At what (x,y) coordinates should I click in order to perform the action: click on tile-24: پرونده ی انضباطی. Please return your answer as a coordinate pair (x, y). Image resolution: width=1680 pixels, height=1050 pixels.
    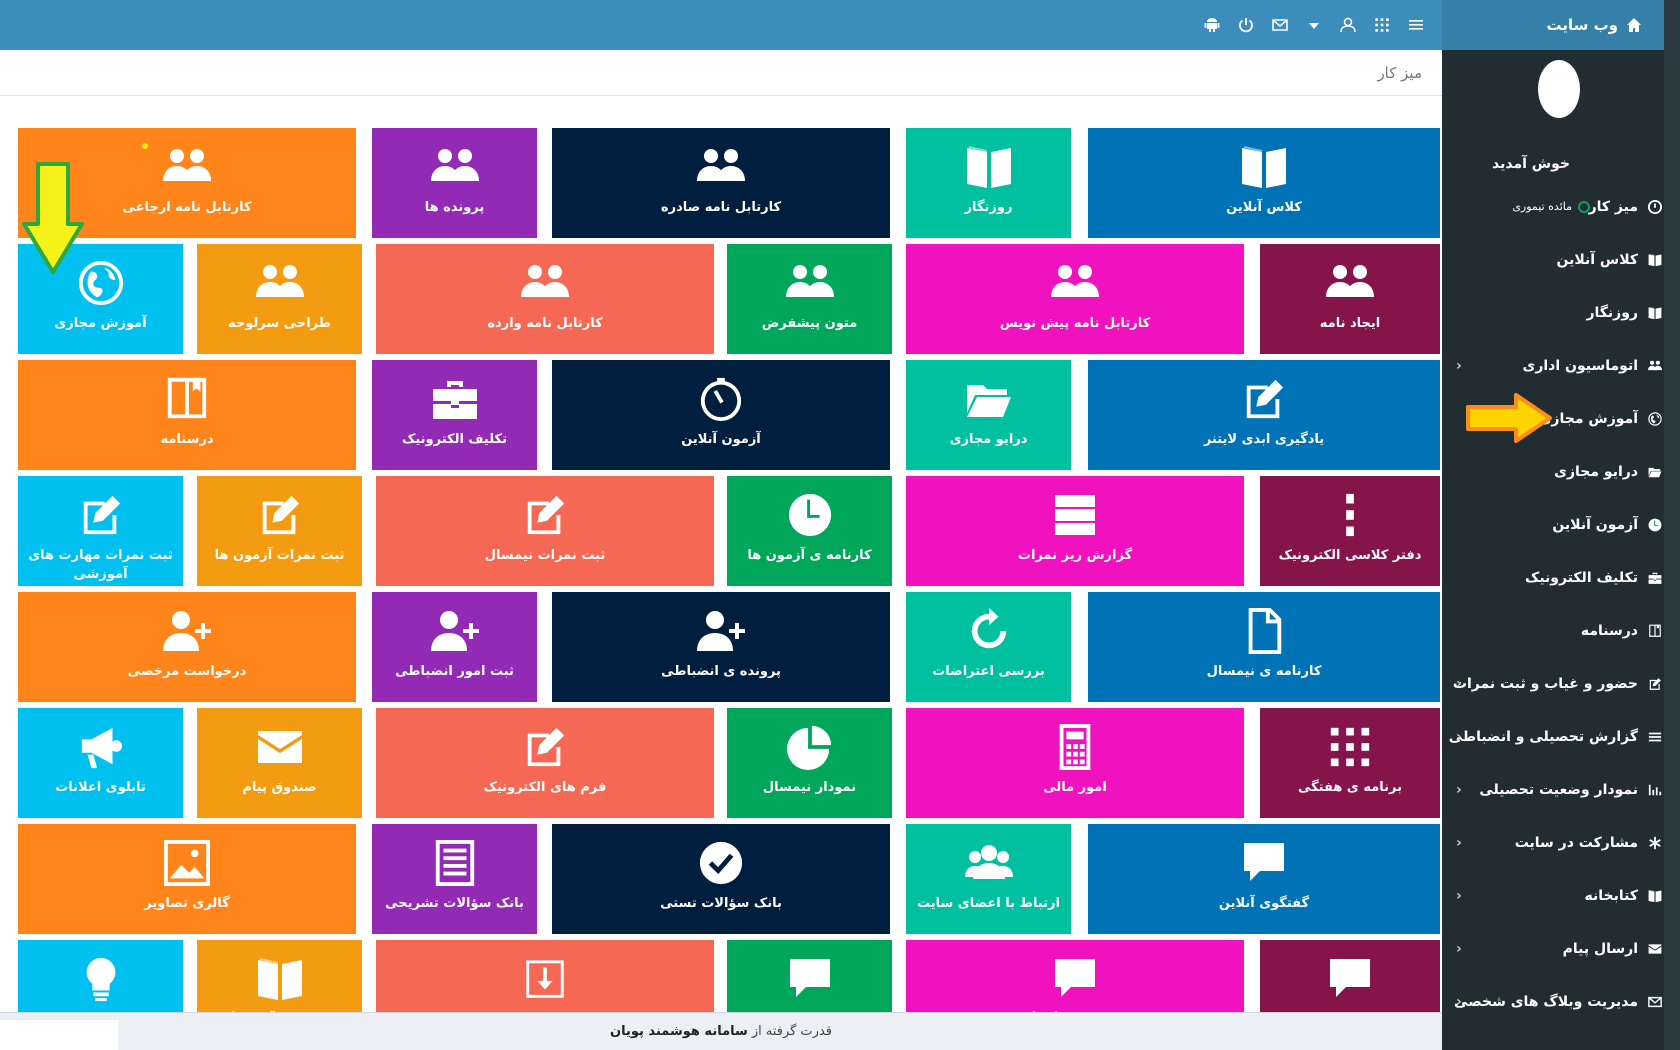
    Looking at the image, I should click on (721, 647).